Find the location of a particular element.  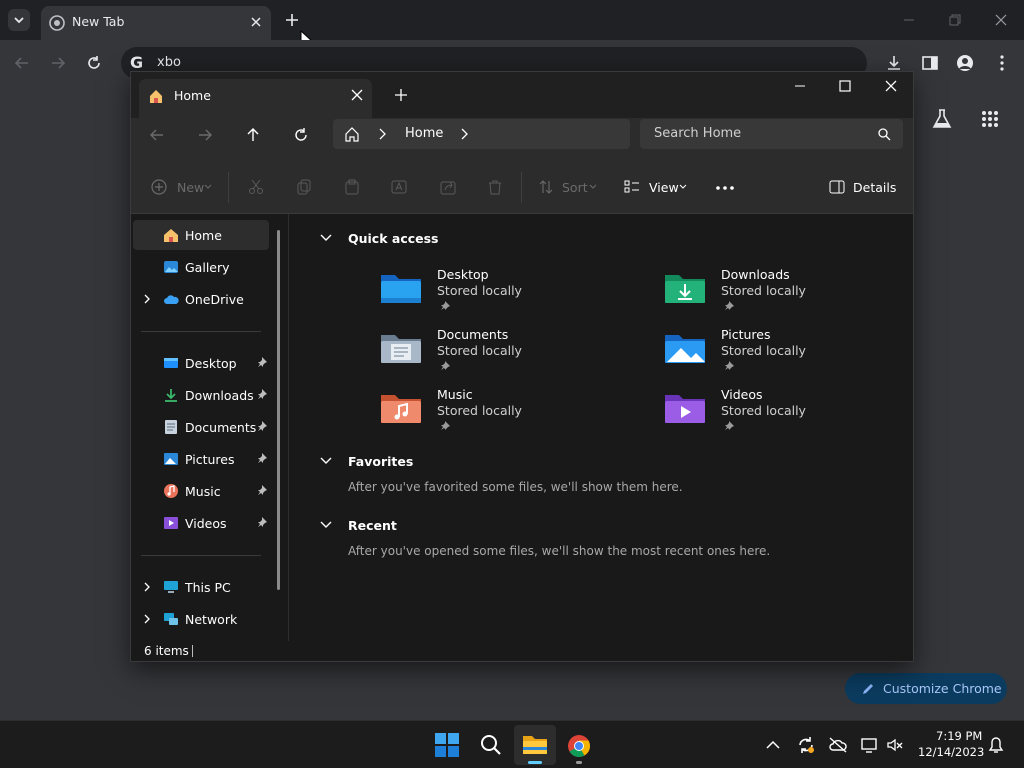

delete-trash-icon is located at coordinates (495, 187).